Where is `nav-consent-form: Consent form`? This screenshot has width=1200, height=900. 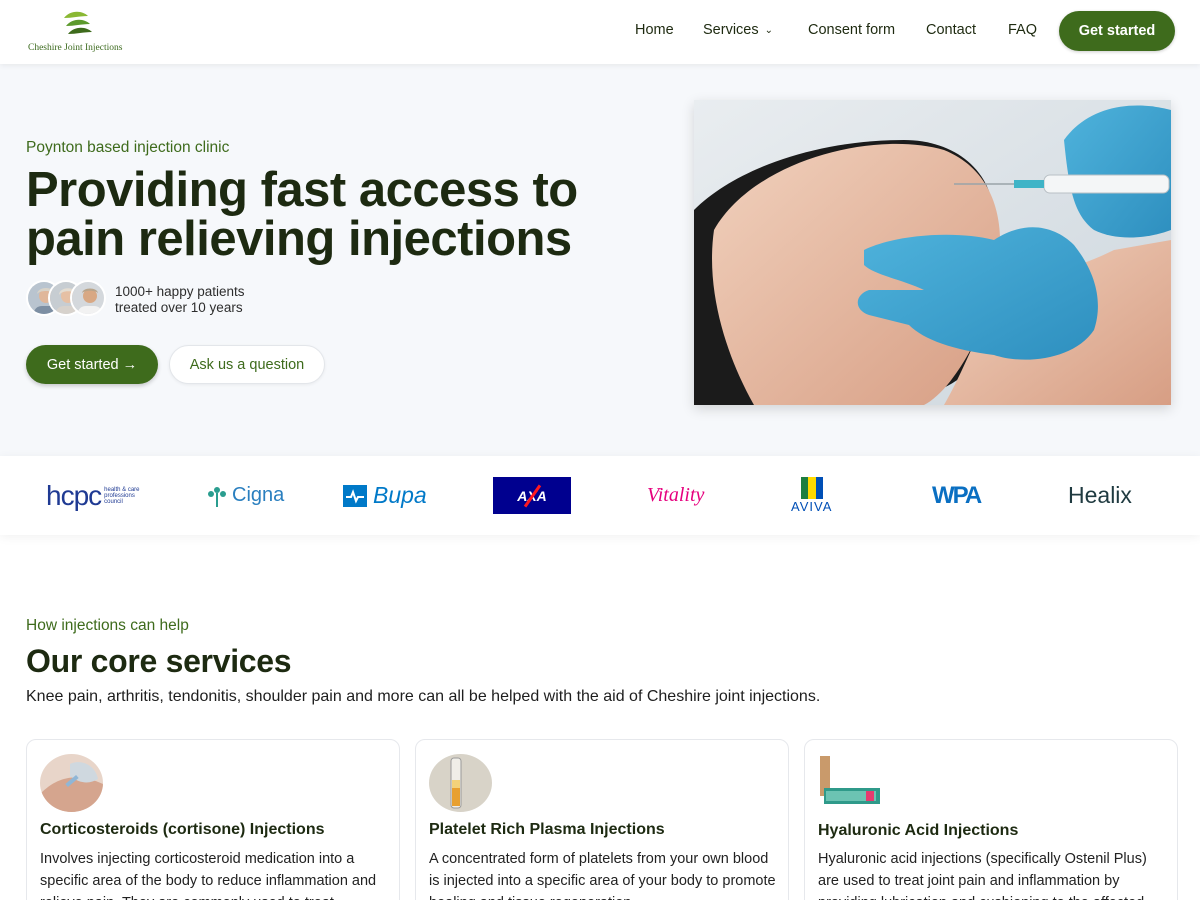 nav-consent-form: Consent form is located at coordinates (851, 30).